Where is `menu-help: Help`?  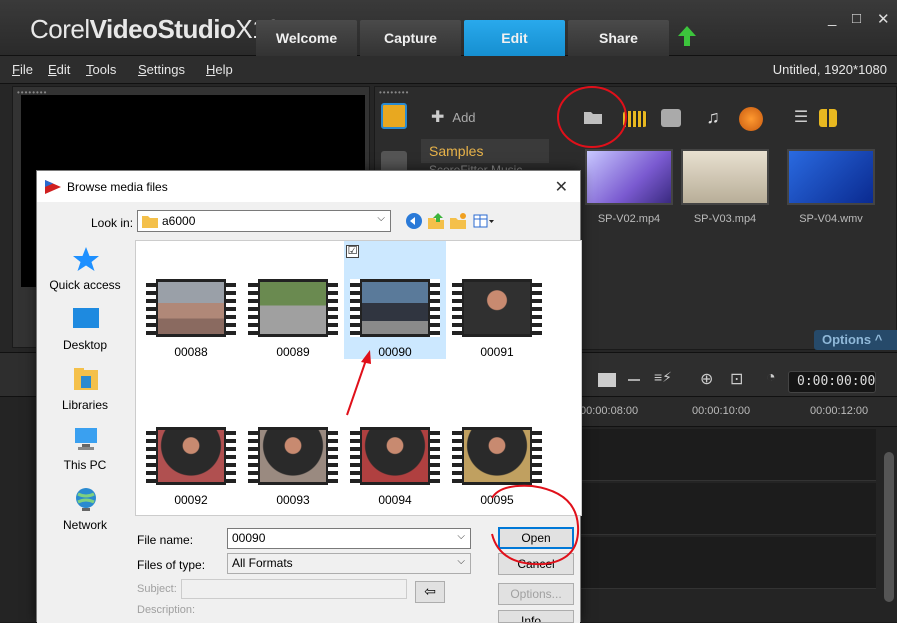 menu-help: Help is located at coordinates (219, 69).